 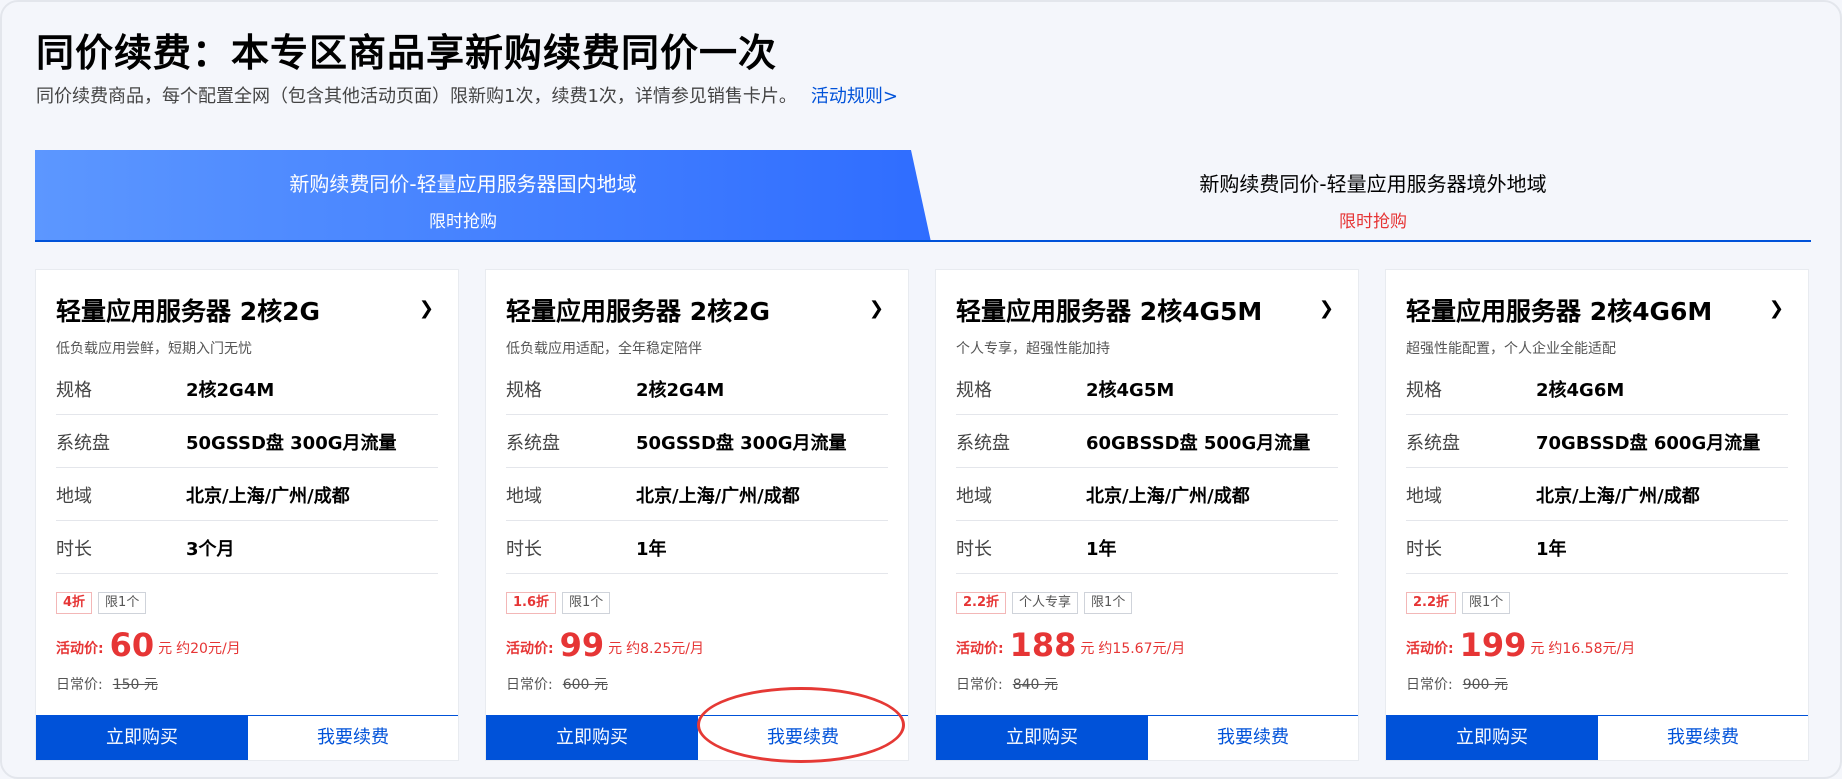 I want to click on regular-price: 日常价: 600 元, so click(x=557, y=684).